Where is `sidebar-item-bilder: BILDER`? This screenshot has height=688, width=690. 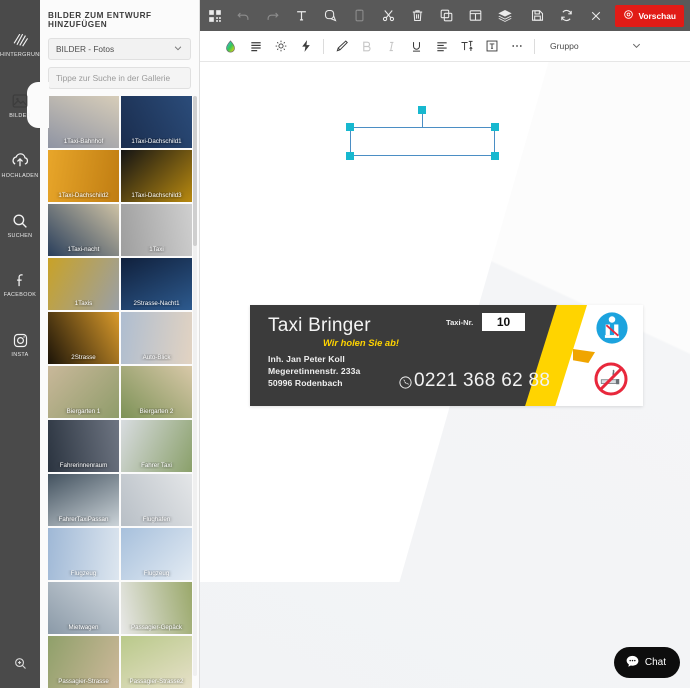 sidebar-item-bilder: BILDER is located at coordinates (24, 105).